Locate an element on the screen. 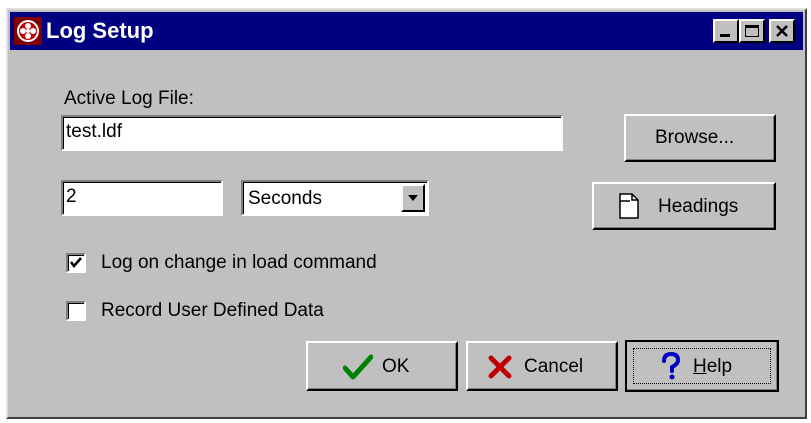 The width and height of the screenshot is (811, 423). red-x-icon is located at coordinates (500, 367).